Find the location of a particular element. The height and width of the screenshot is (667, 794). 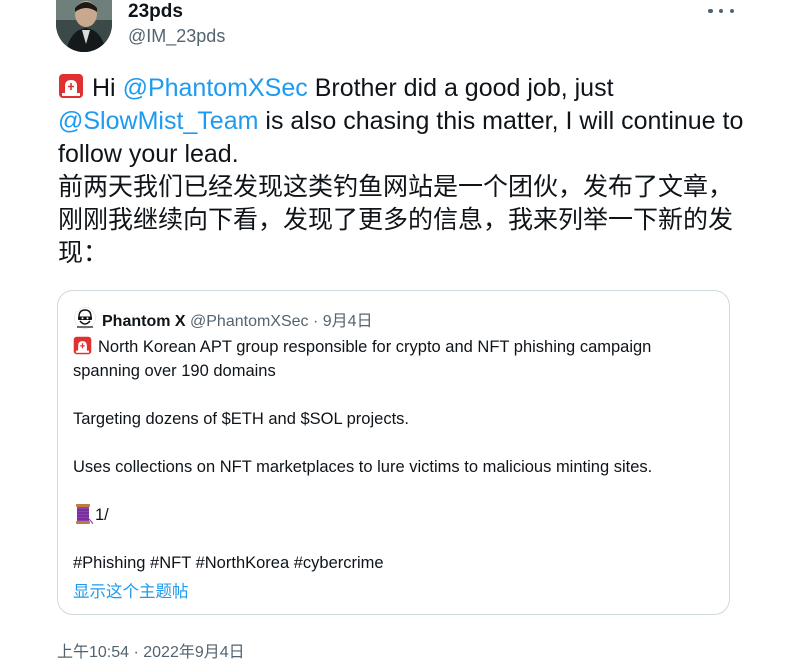

quoted-tweet-header: Phantom X @PhantomXSec · 9月4日 is located at coordinates (237, 319).